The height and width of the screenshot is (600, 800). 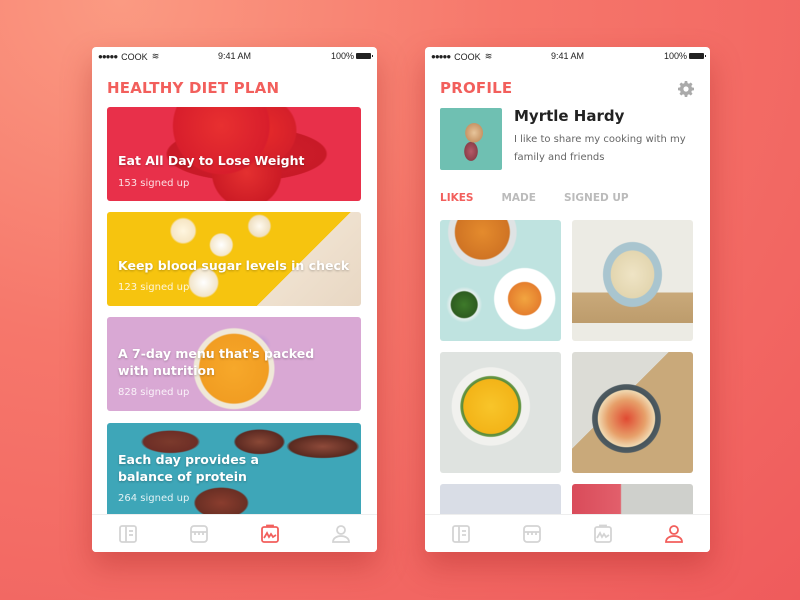 I want to click on avatar, so click(x=471, y=139).